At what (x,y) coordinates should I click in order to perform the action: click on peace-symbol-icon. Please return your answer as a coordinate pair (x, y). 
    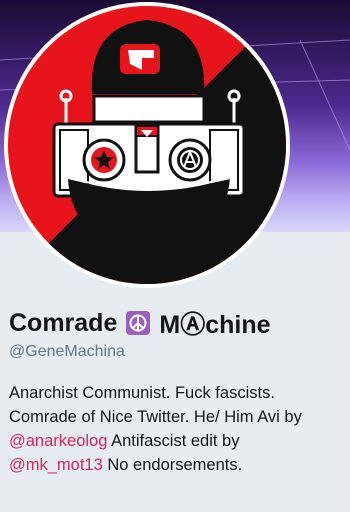
    Looking at the image, I should click on (138, 323).